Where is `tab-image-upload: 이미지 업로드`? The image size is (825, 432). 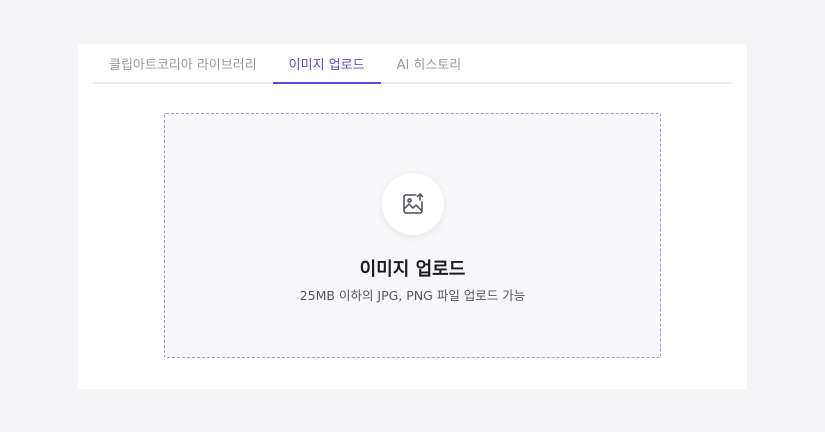
tab-image-upload: 이미지 업로드 is located at coordinates (326, 64).